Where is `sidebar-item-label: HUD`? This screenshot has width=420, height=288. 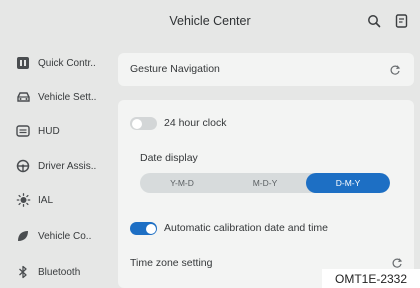
sidebar-item-label: HUD is located at coordinates (49, 131).